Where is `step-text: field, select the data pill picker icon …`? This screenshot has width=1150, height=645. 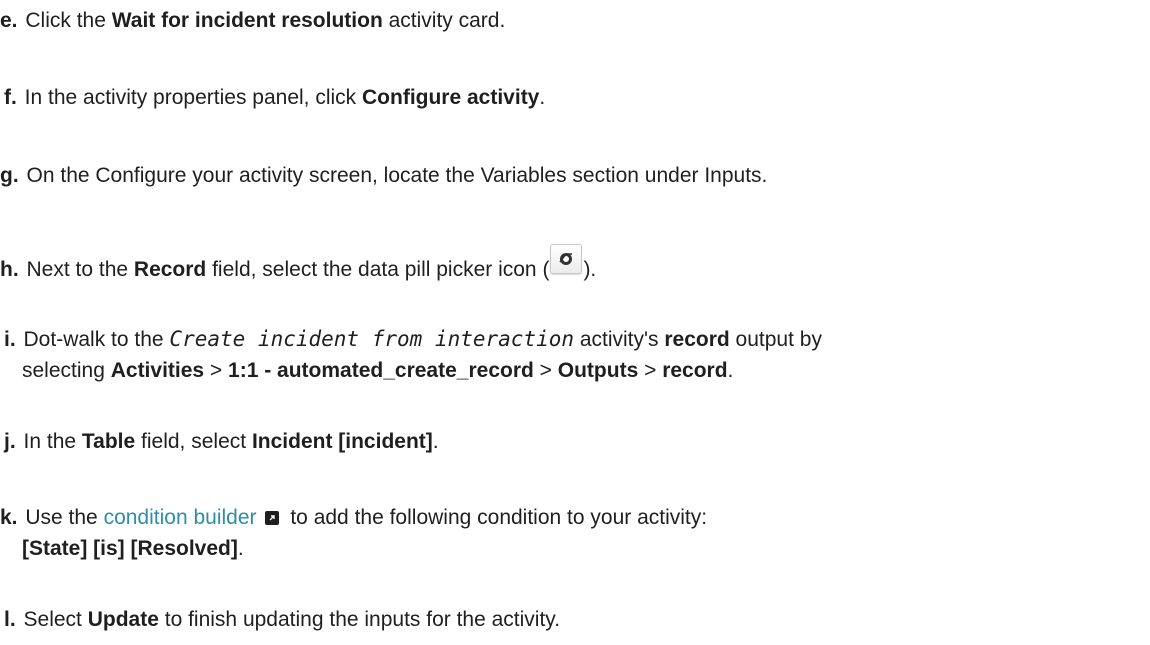
step-text: field, select the data pill picker icon … is located at coordinates (378, 269).